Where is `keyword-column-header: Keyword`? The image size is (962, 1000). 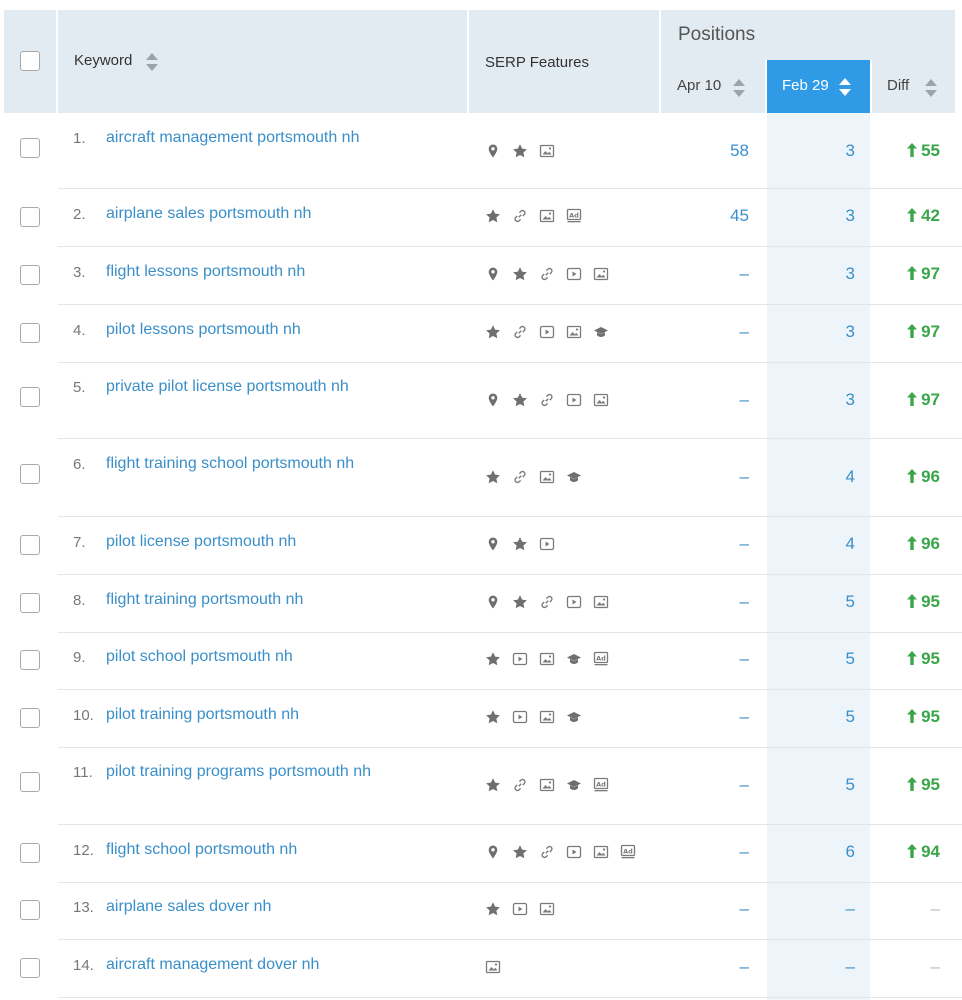
keyword-column-header: Keyword is located at coordinates (262, 61).